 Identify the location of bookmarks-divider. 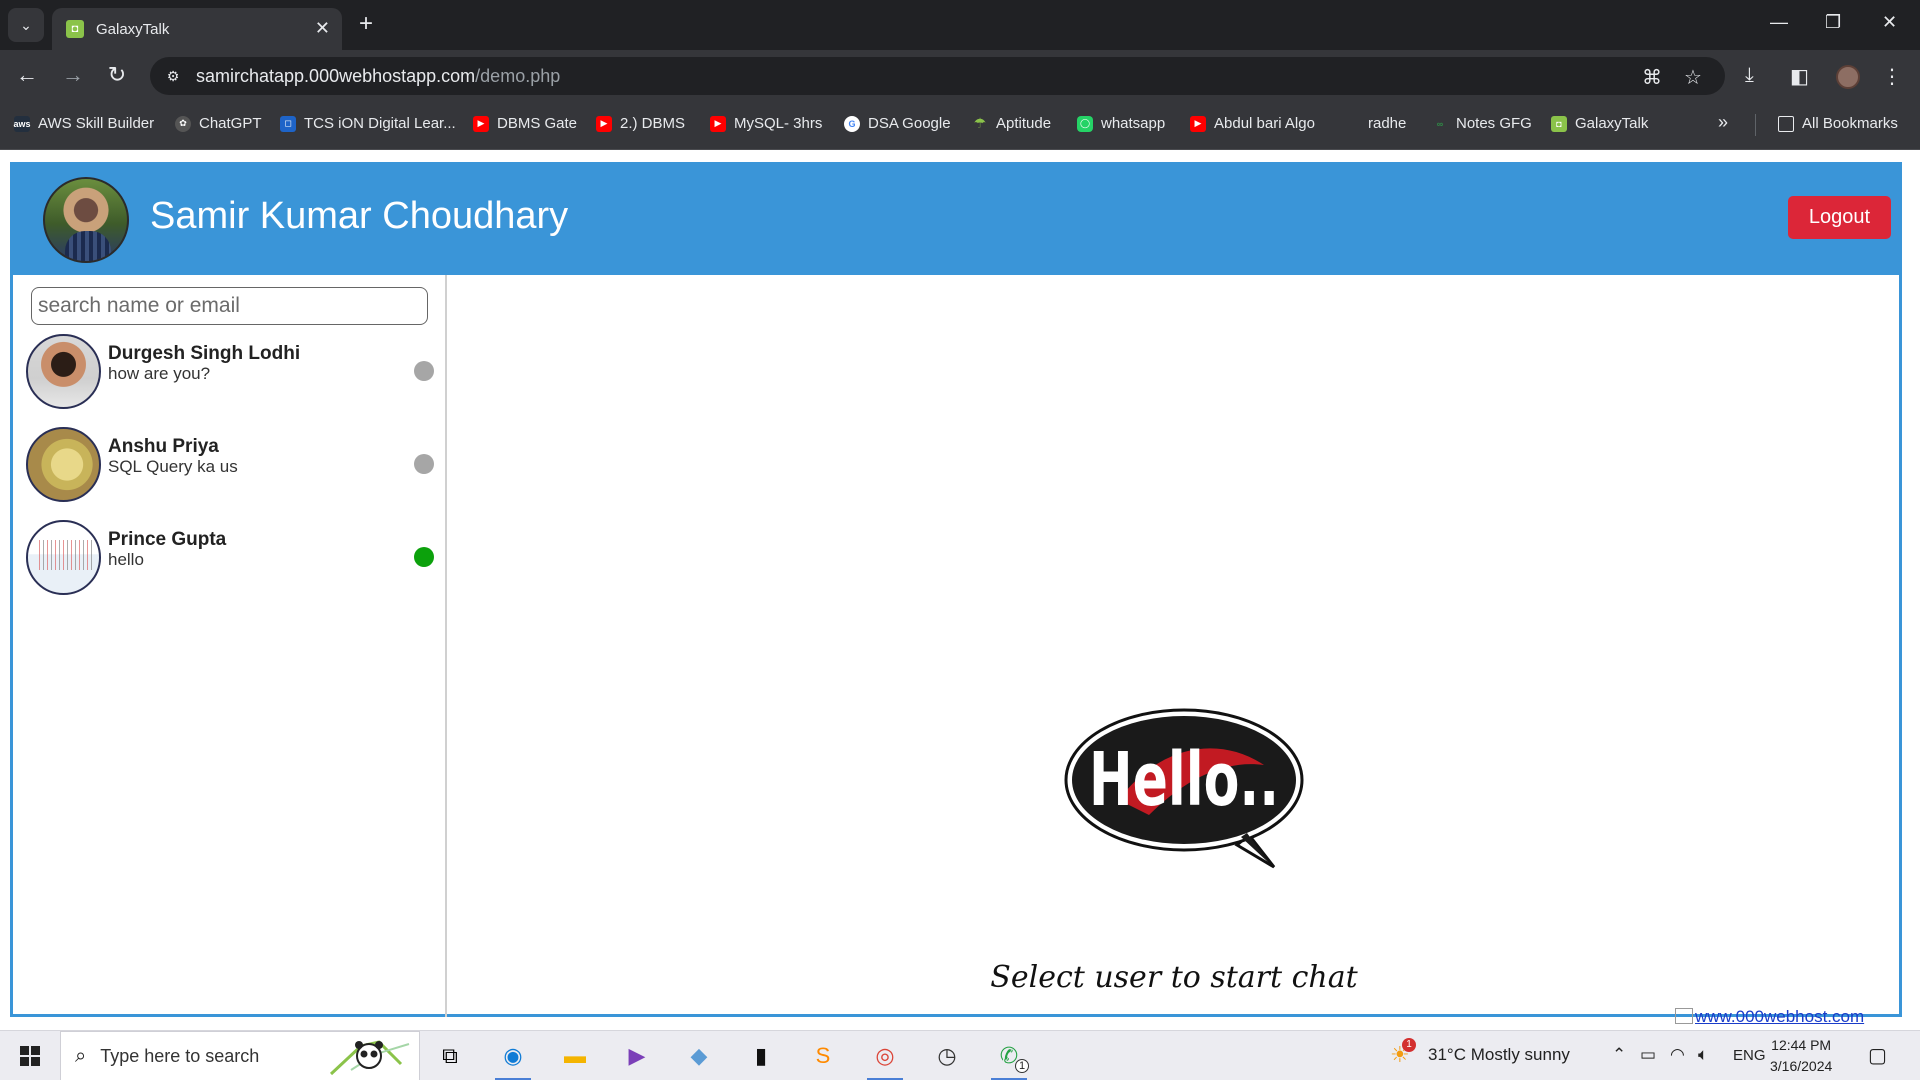
(1755, 125).